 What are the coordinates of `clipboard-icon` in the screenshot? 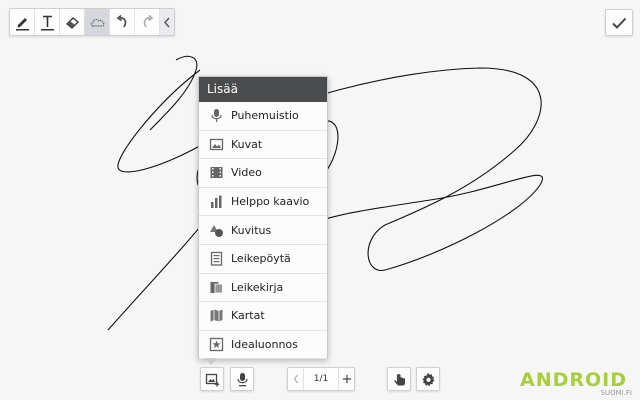 It's located at (216, 258).